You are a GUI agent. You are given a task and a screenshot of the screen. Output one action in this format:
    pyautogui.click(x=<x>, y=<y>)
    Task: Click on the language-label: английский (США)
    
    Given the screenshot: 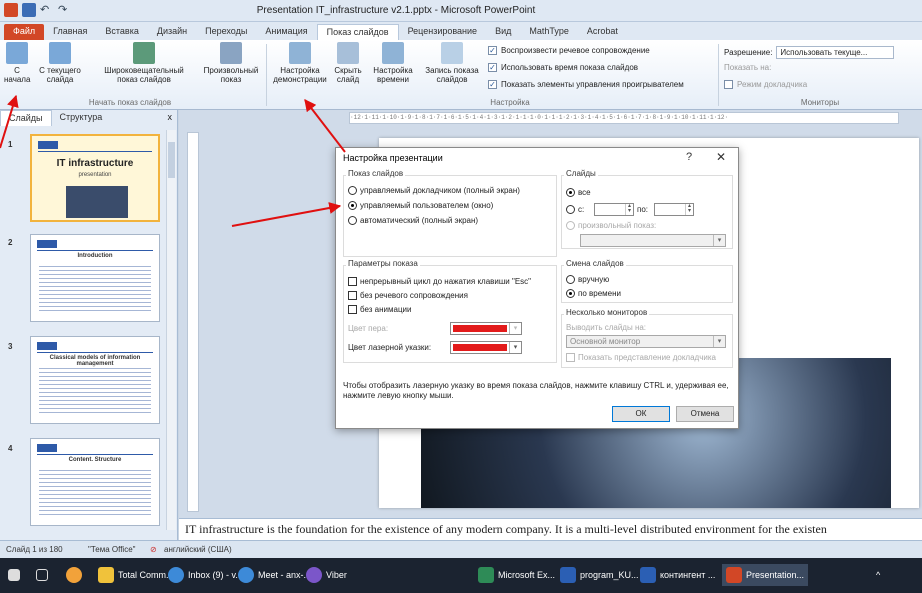 What is the action you would take?
    pyautogui.click(x=198, y=549)
    